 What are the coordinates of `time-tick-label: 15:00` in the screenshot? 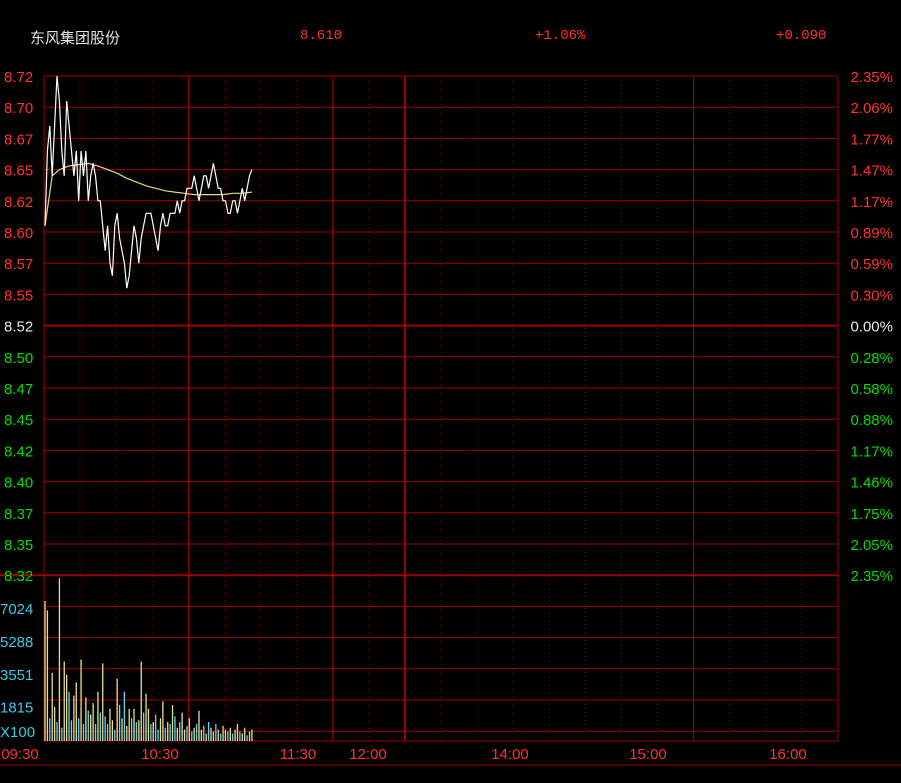 It's located at (648, 754).